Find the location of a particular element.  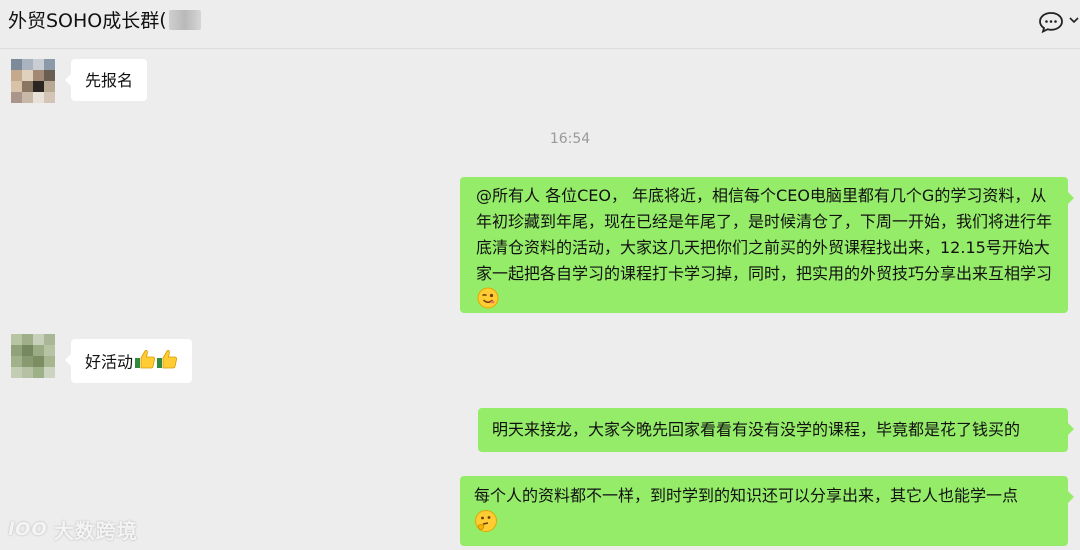

watermark: lOO 大数跨境 is located at coordinates (73, 529).